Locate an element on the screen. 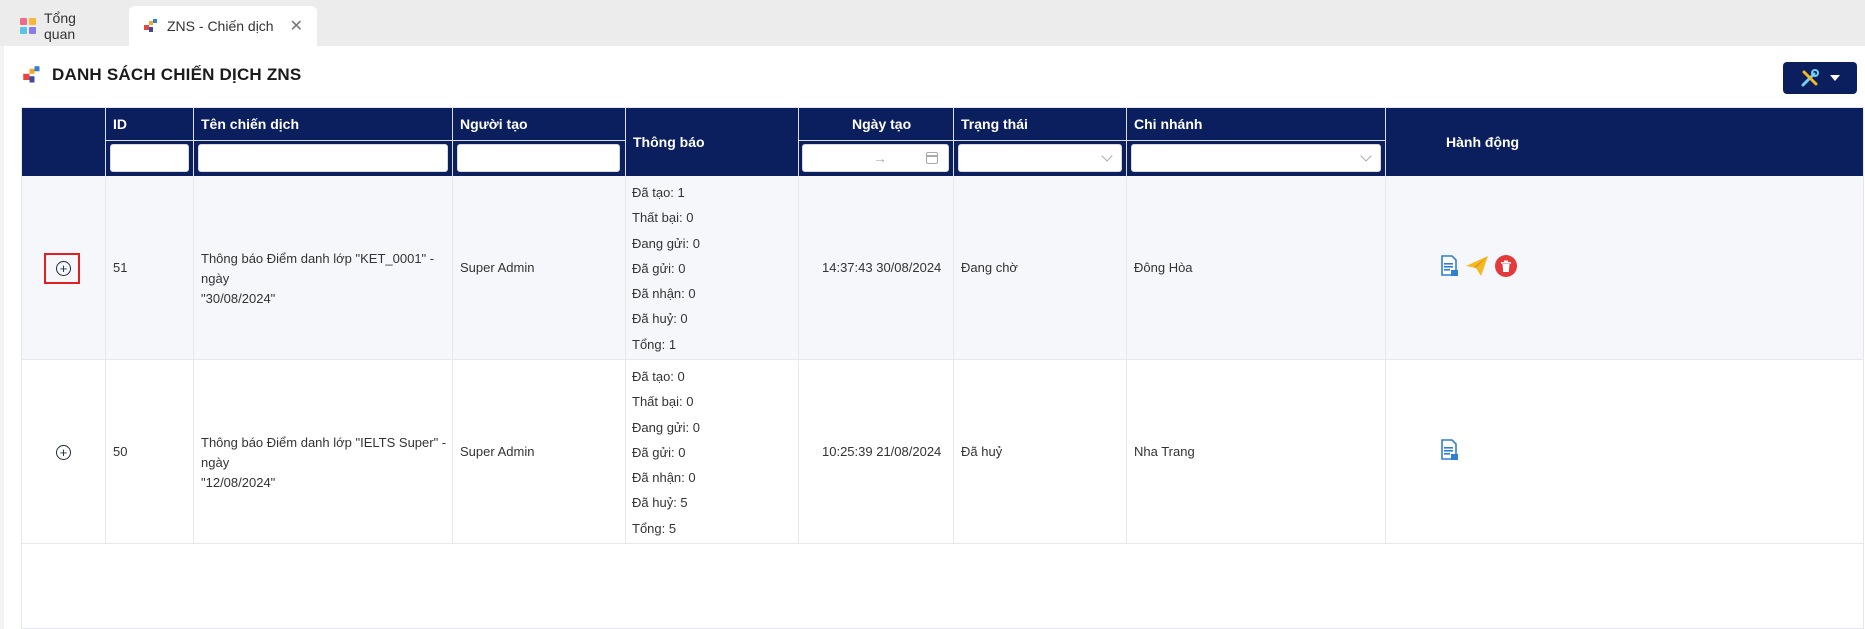 This screenshot has width=1865, height=629. date-range-filter: → is located at coordinates (875, 158).